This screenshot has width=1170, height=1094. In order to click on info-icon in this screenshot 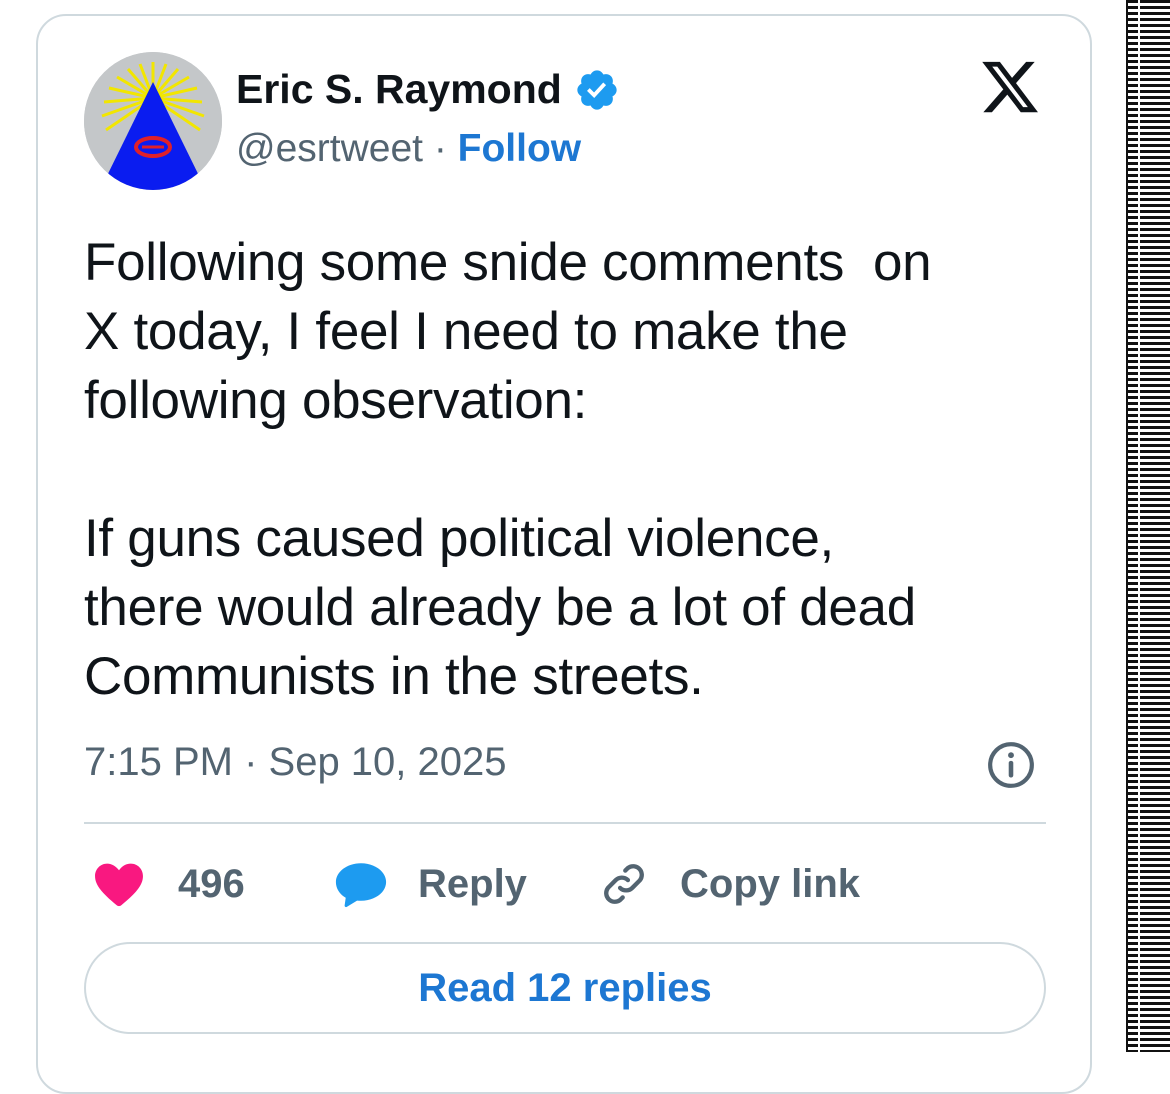, I will do `click(1011, 765)`.